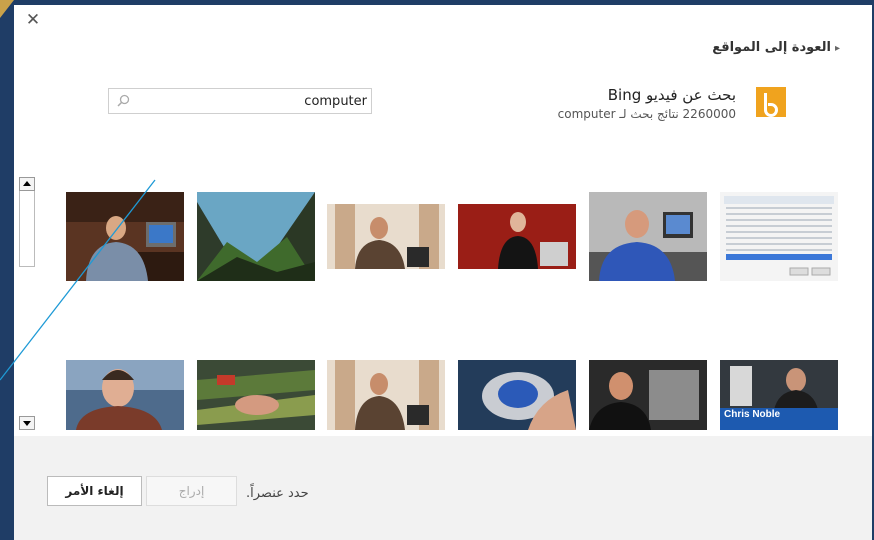  What do you see at coordinates (779, 395) in the screenshot?
I see `video-thumbnail: Chris Noble` at bounding box center [779, 395].